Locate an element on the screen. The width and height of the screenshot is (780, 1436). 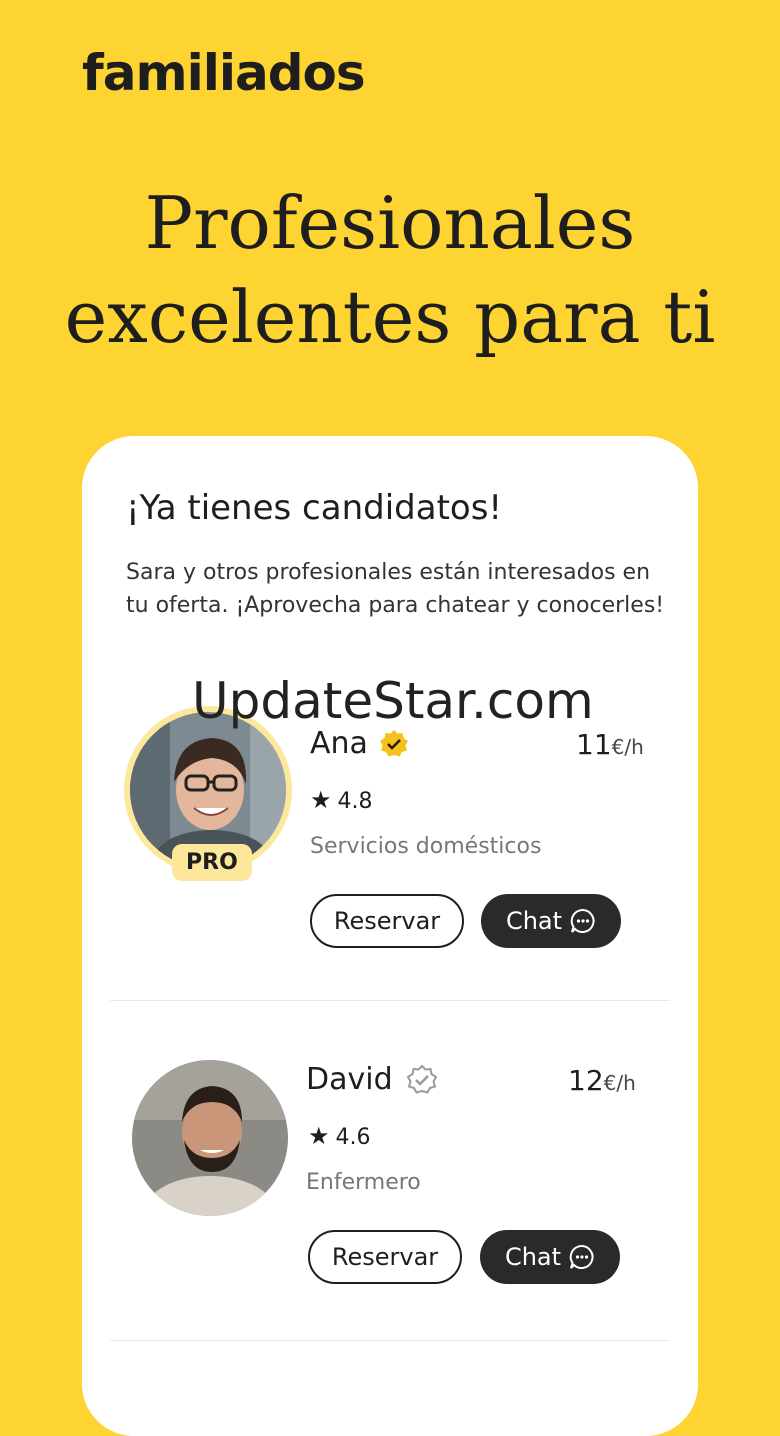
headline-line-1: Profesionales is located at coordinates (390, 223).